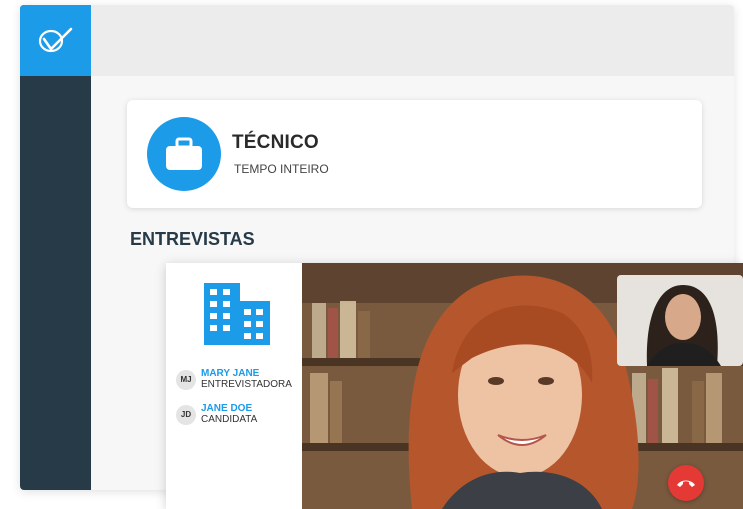  What do you see at coordinates (246, 384) in the screenshot?
I see `participant-role: ENTREVISTADORA` at bounding box center [246, 384].